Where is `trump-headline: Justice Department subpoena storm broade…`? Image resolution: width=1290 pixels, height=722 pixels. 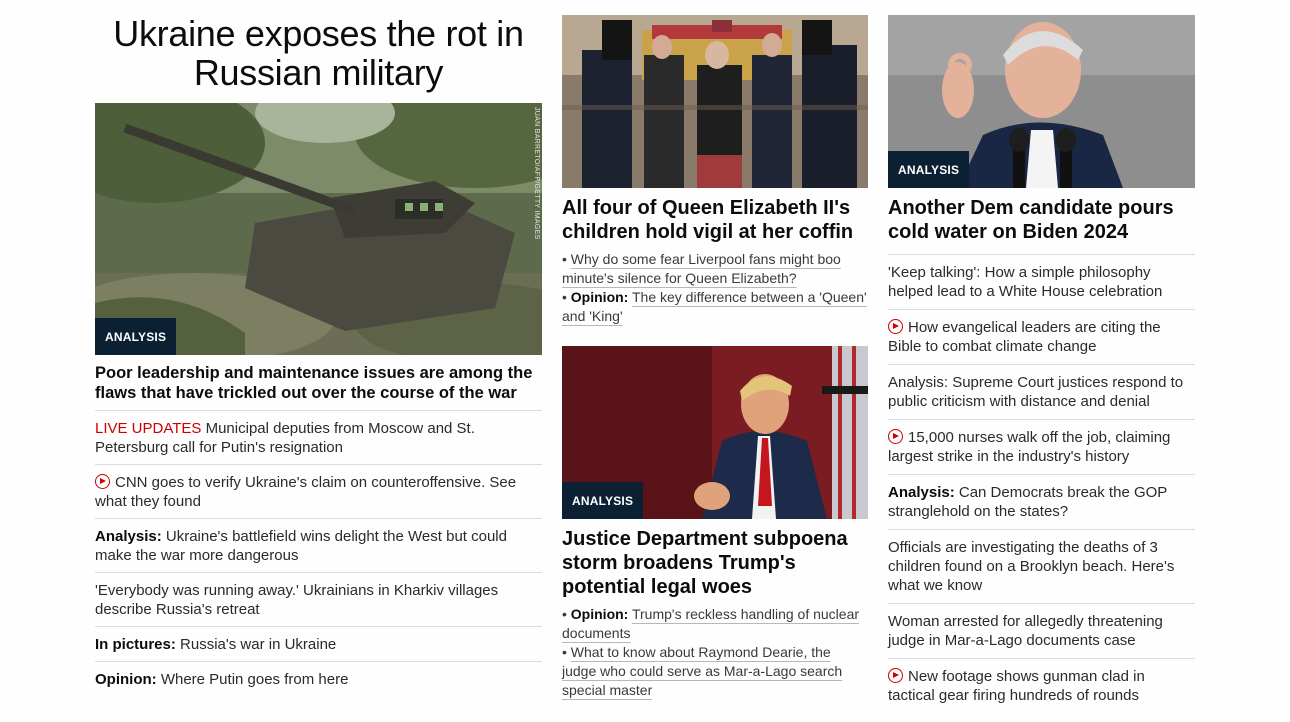
trump-headline: Justice Department subpoena storm broade… is located at coordinates (715, 559).